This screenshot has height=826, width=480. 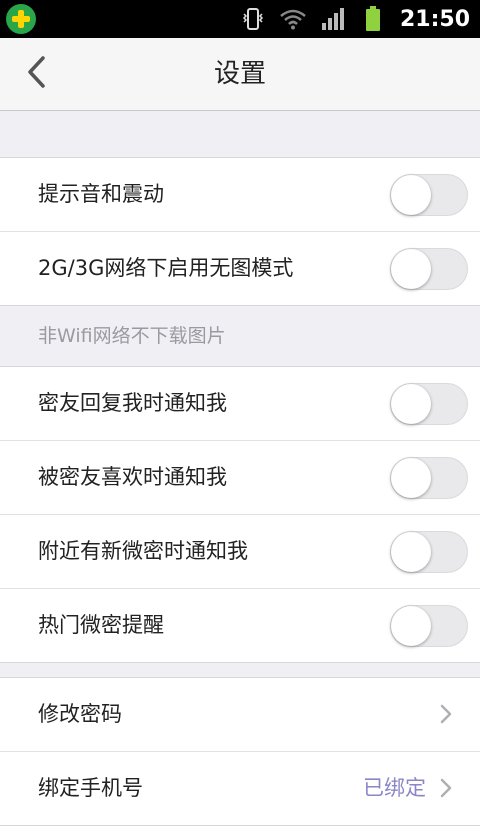 I want to click on signal-icon, so click(x=333, y=19).